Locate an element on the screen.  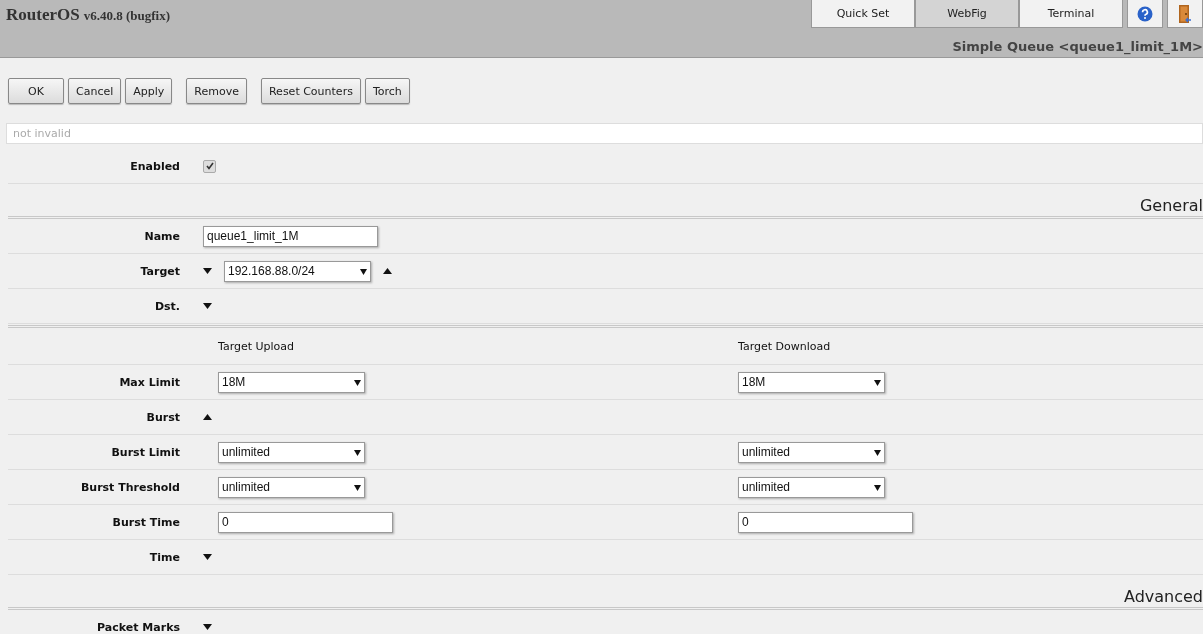
product-title: RouterOS v6.40.8 (bugfix) is located at coordinates (87, 14).